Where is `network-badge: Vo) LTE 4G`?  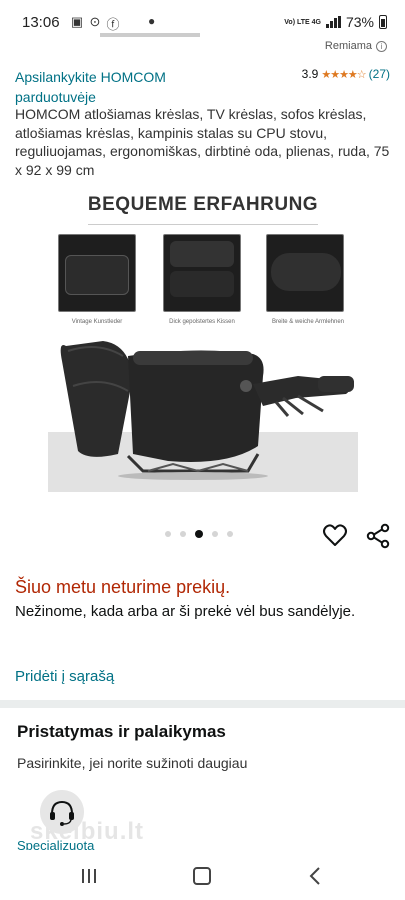 network-badge: Vo) LTE 4G is located at coordinates (302, 22).